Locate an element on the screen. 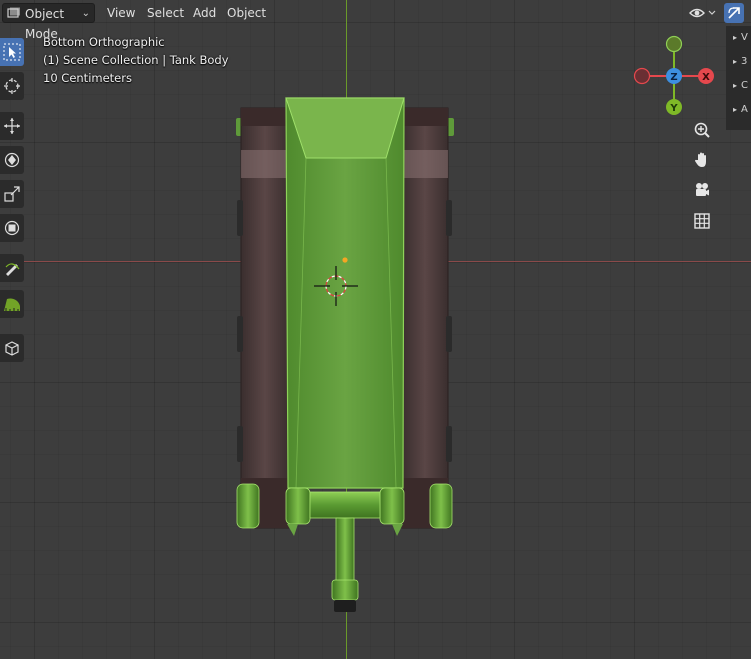 This screenshot has height=659, width=751. scale-tool is located at coordinates (12, 194).